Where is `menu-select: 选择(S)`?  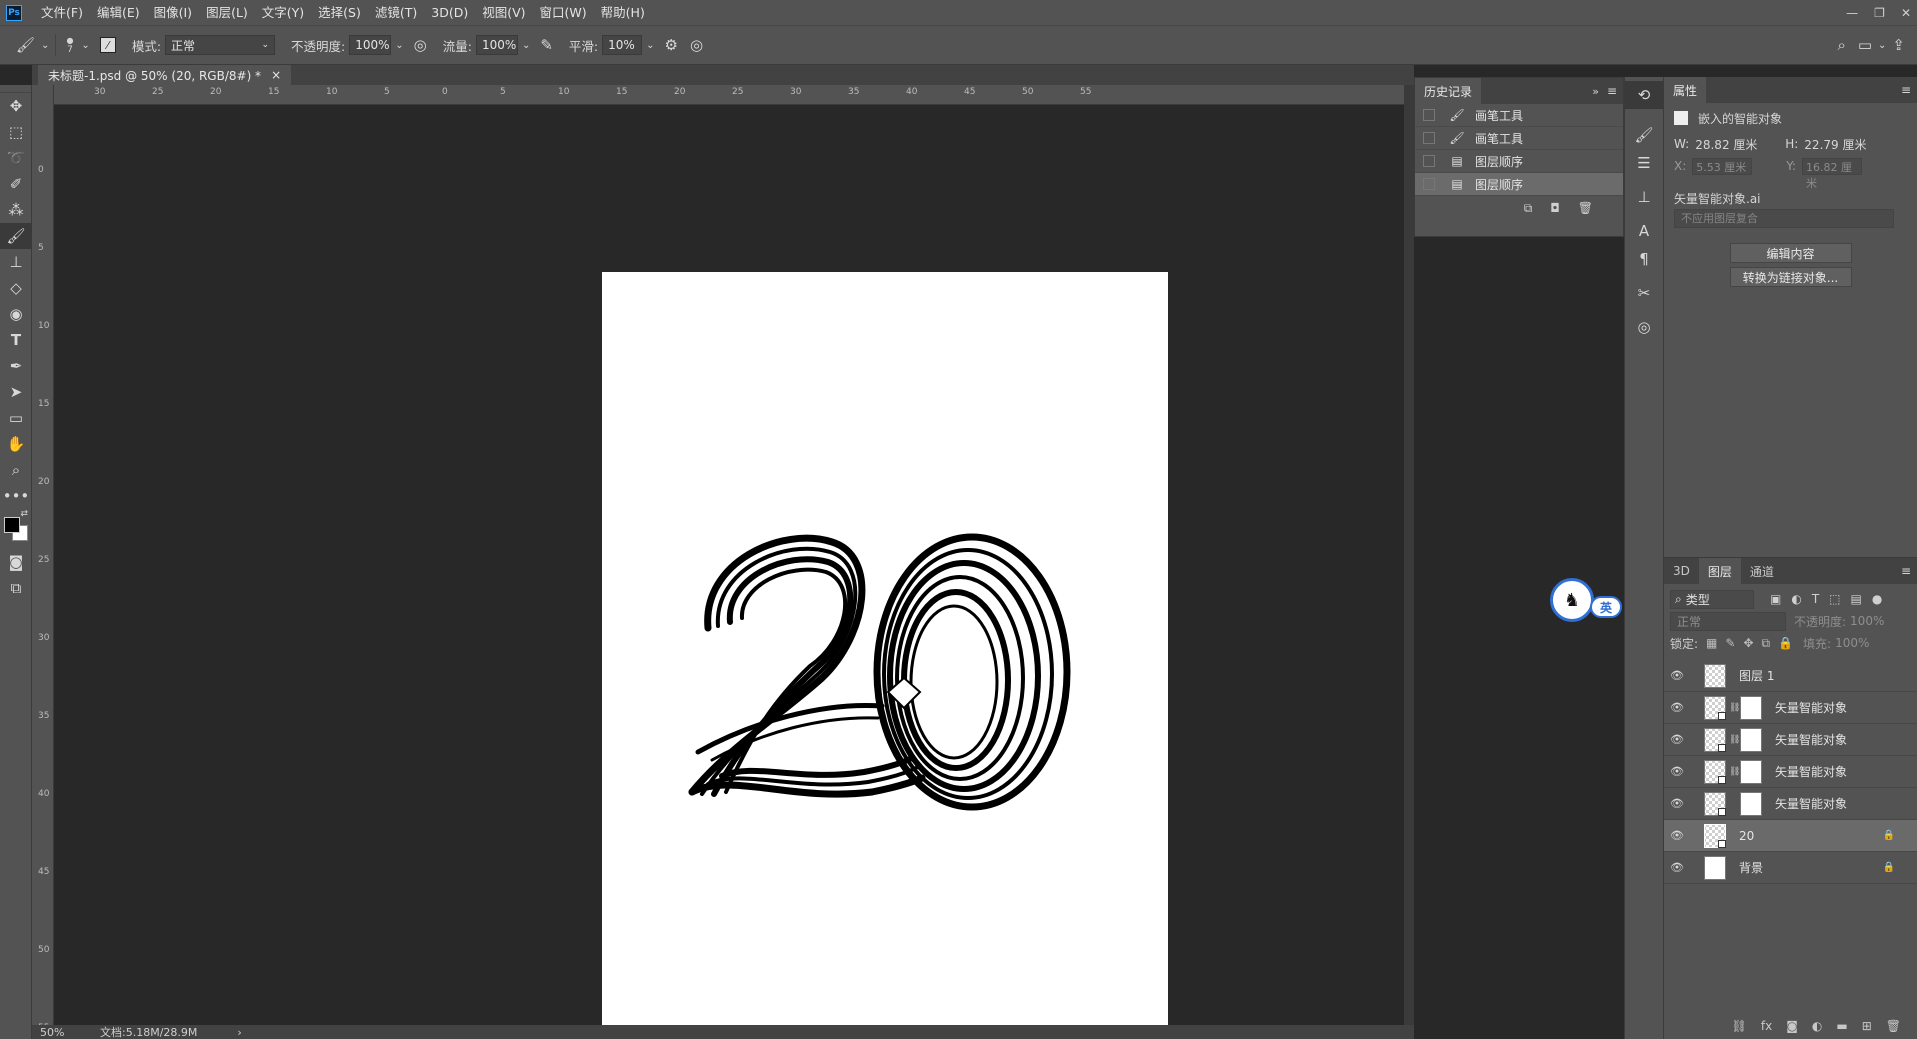 menu-select: 选择(S) is located at coordinates (339, 12).